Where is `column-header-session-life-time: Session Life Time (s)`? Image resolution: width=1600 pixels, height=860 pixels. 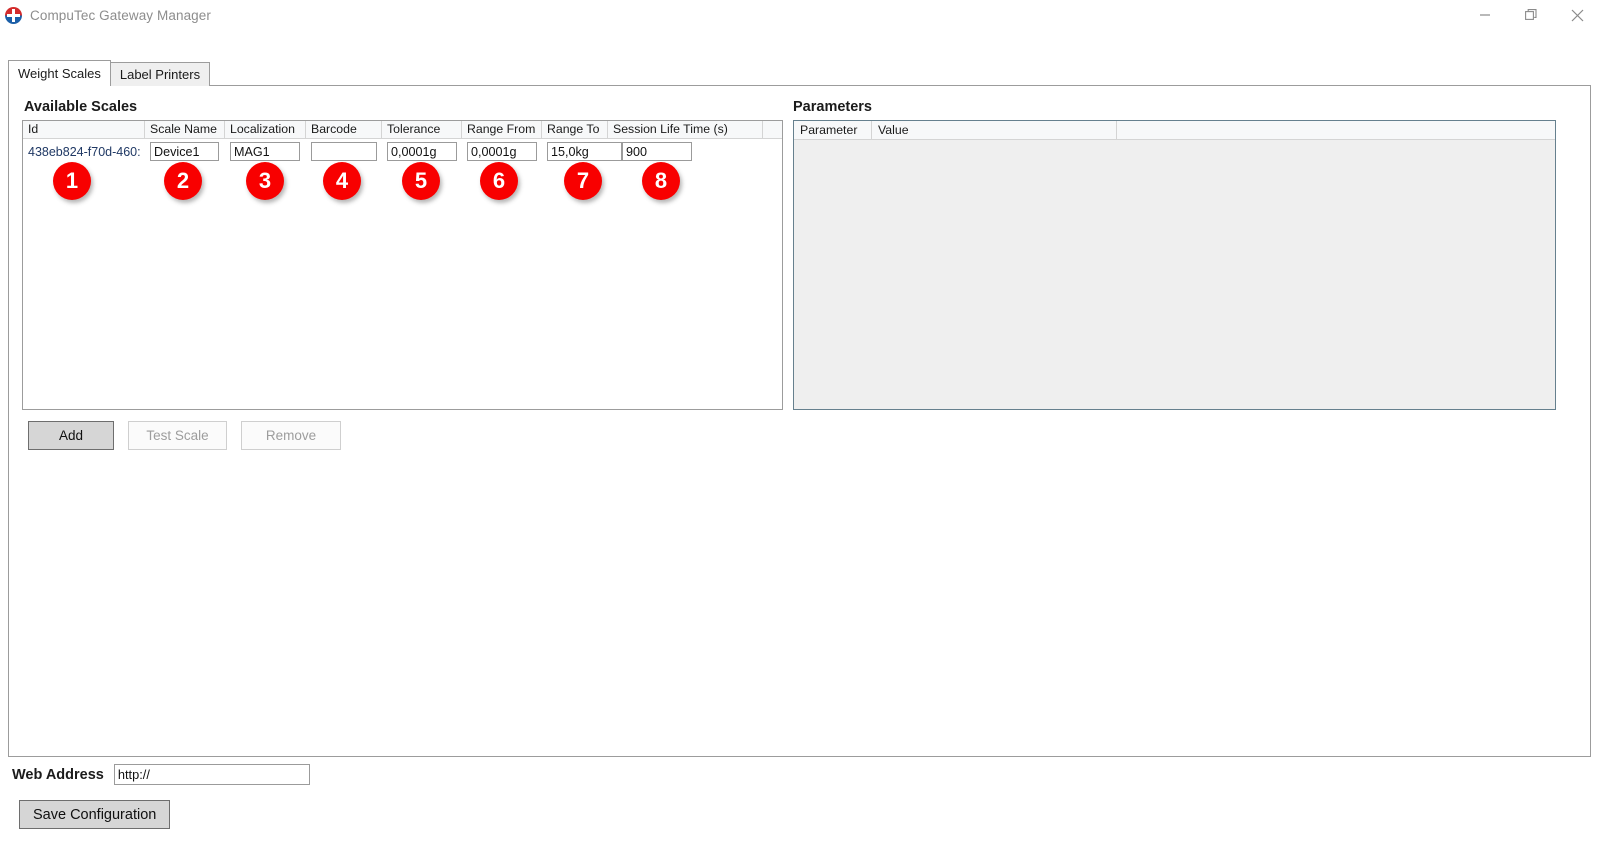
column-header-session-life-time: Session Life Time (s) is located at coordinates (685, 129).